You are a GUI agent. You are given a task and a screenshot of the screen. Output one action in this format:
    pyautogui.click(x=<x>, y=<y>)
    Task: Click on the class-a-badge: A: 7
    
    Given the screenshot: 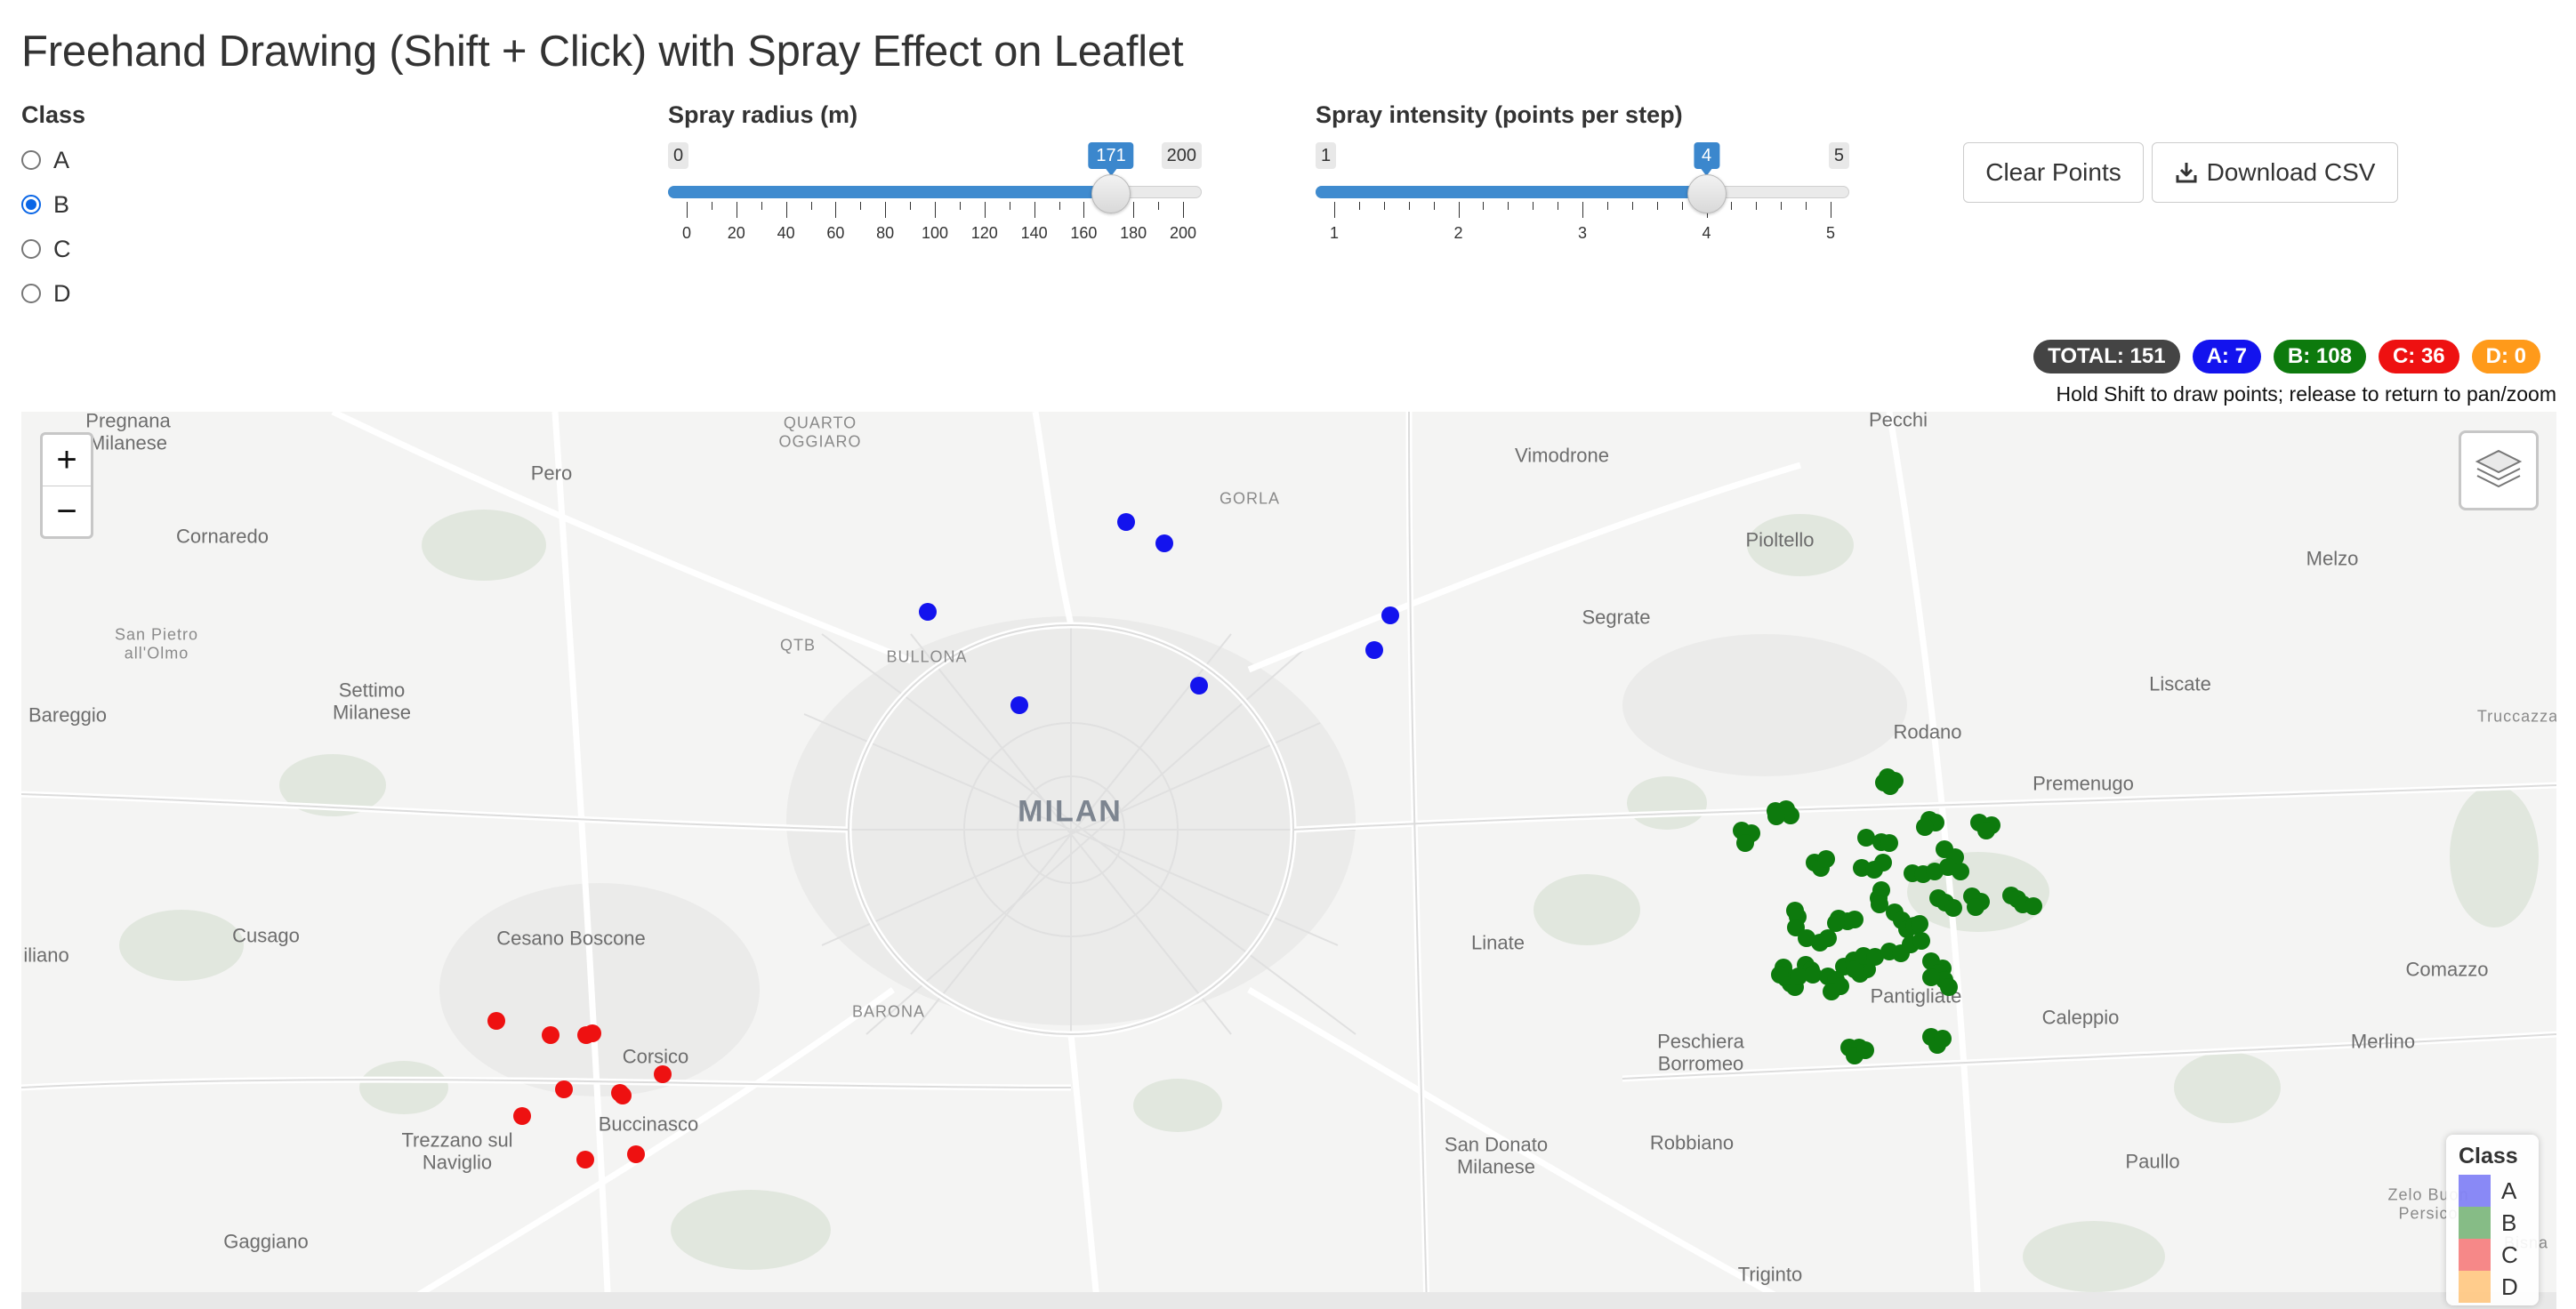 What is the action you would take?
    pyautogui.click(x=2226, y=356)
    